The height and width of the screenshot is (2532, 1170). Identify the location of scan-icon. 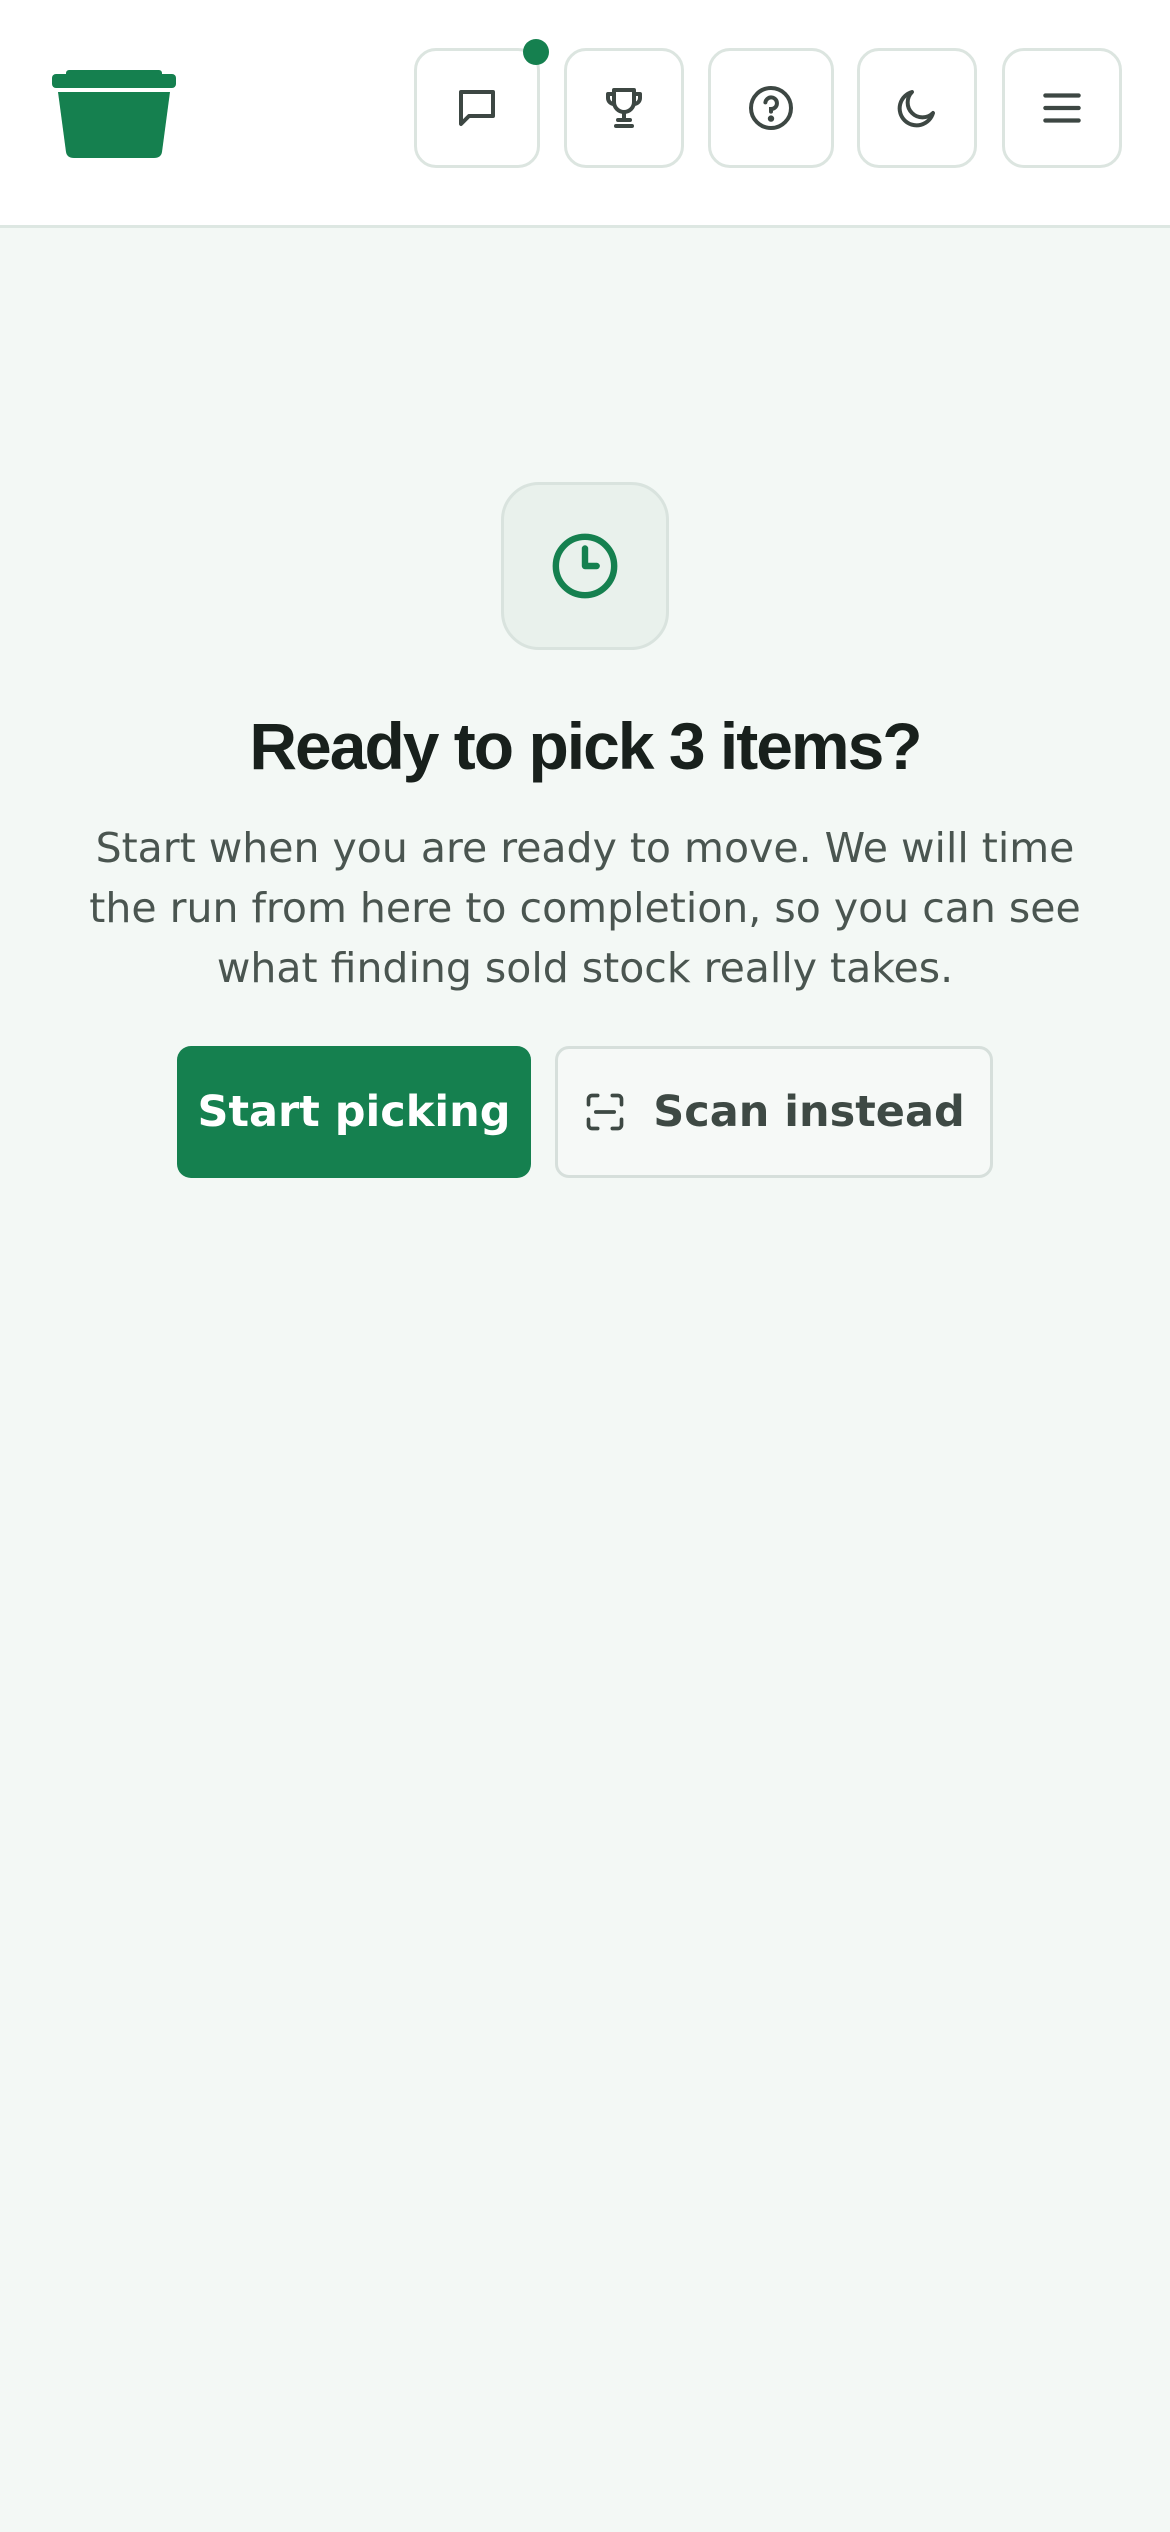
(605, 1112).